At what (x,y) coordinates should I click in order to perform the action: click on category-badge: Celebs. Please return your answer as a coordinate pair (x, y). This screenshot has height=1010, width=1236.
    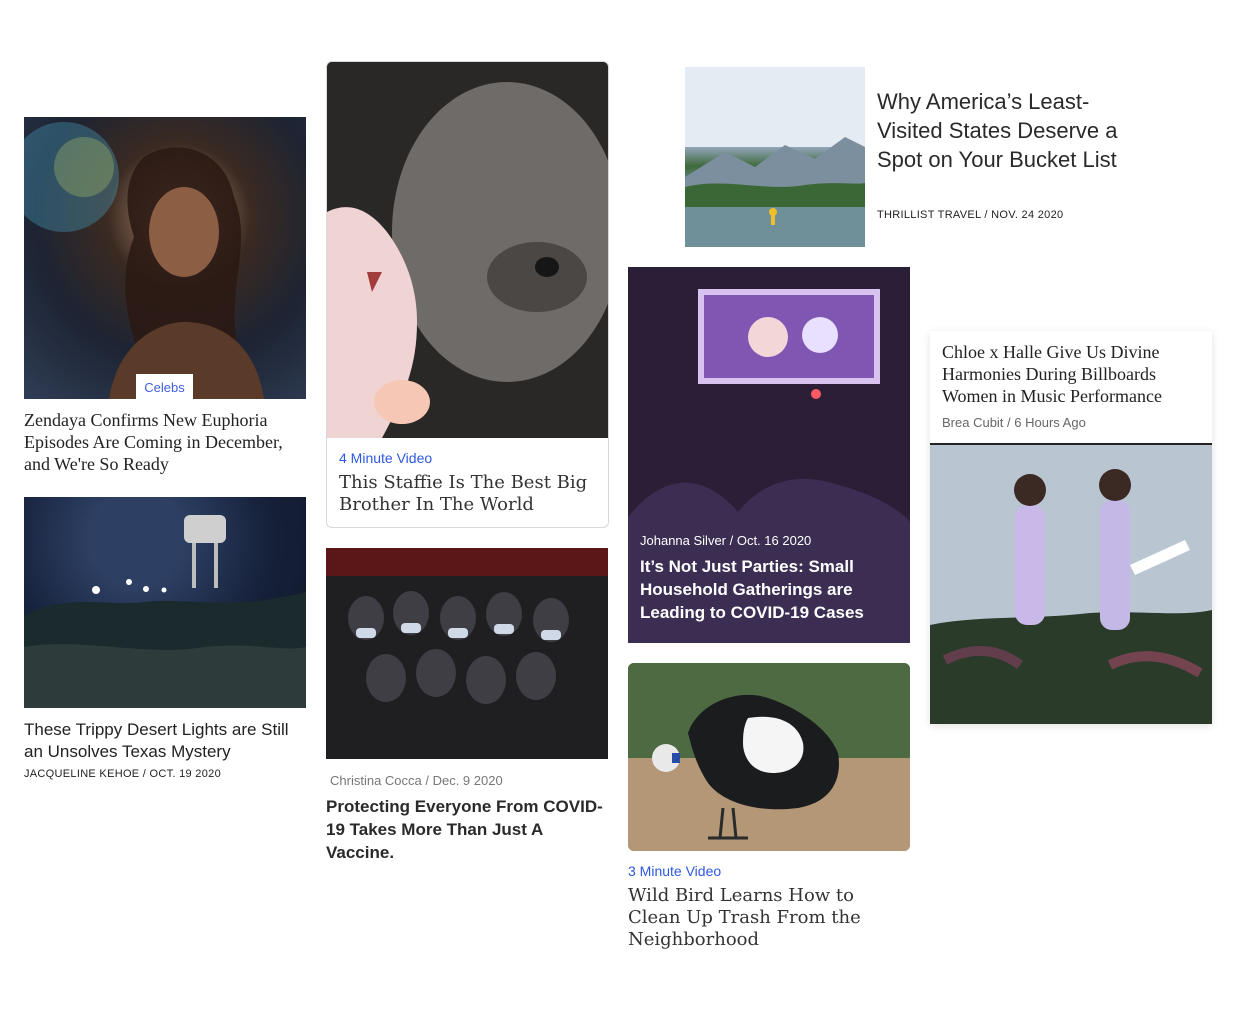
    Looking at the image, I should click on (164, 386).